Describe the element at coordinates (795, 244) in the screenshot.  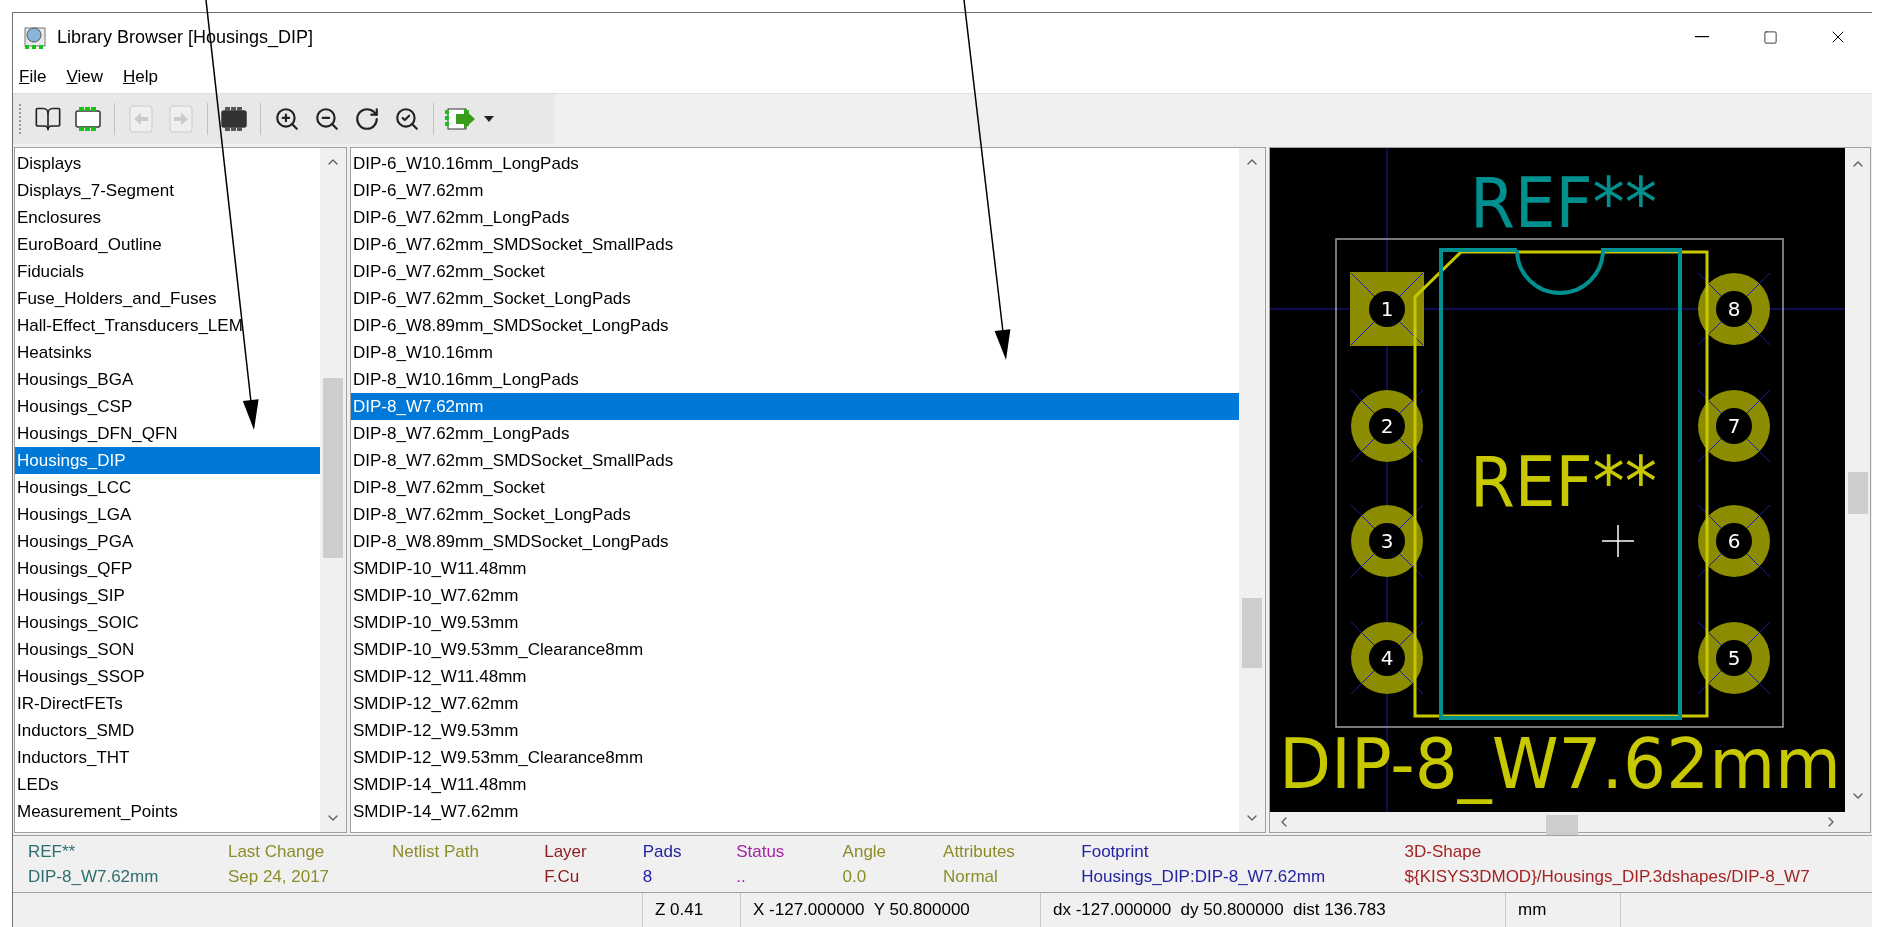
I see `list-item: DIP-6_W7.62mm_SMDSocket_SmallPads` at that location.